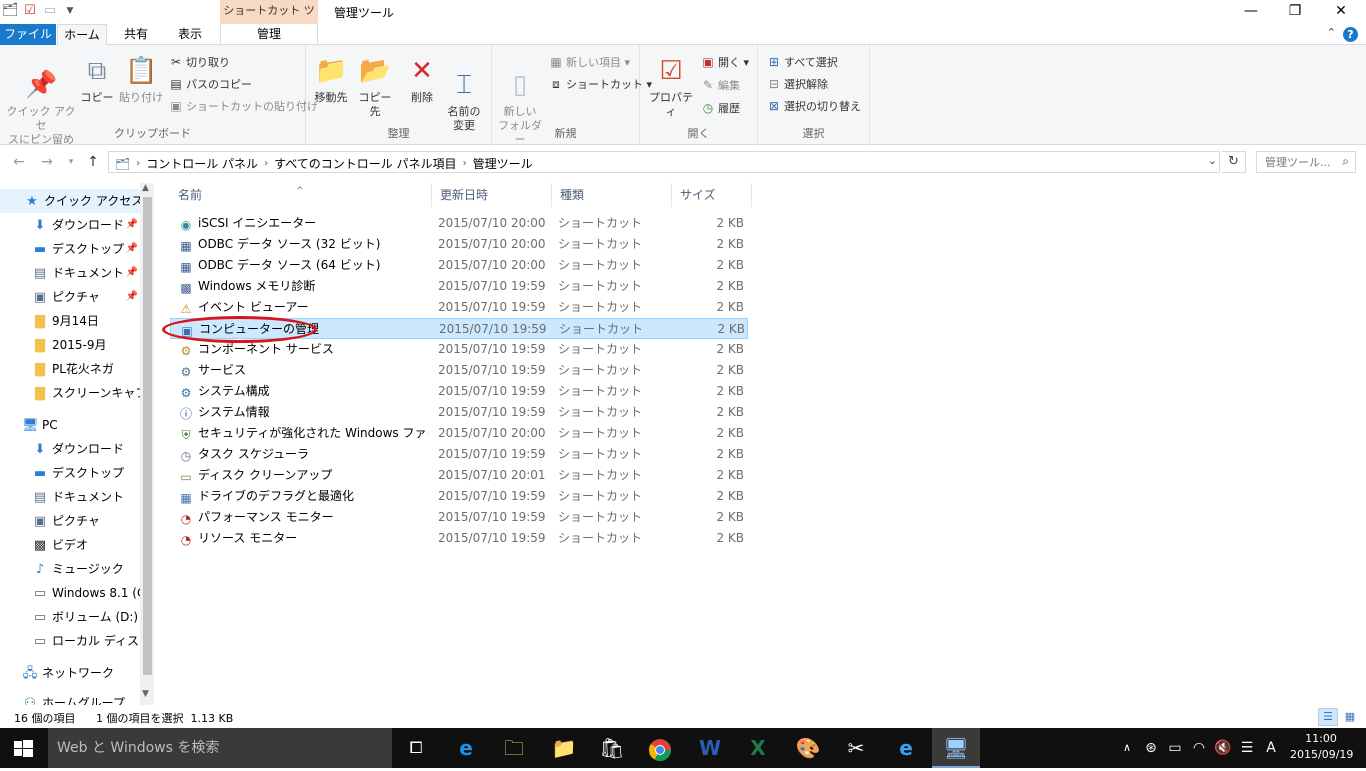  I want to click on refresh-button: ↻, so click(1234, 162).